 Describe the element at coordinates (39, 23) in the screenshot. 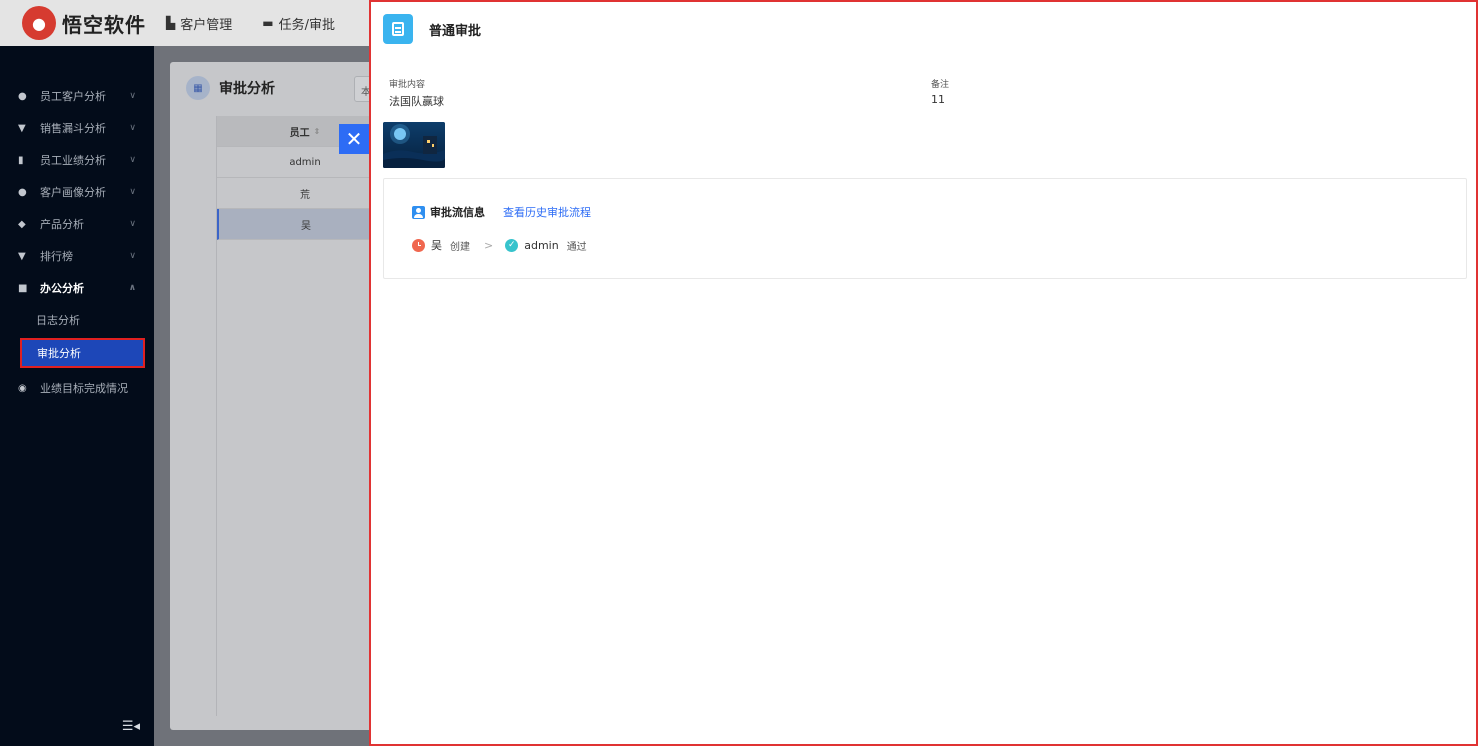

I see `monkey-logo-icon: ●` at that location.